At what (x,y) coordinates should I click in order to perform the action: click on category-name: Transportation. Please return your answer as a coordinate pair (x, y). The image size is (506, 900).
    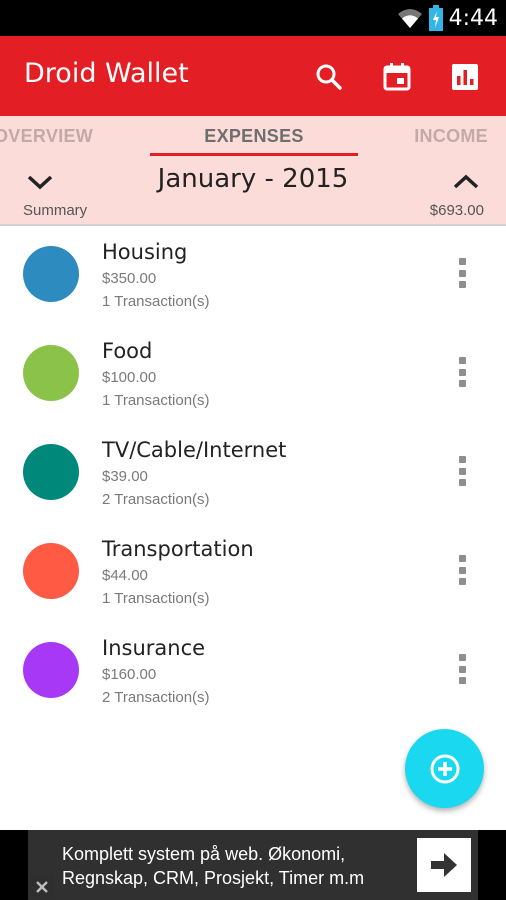
    Looking at the image, I should click on (178, 549).